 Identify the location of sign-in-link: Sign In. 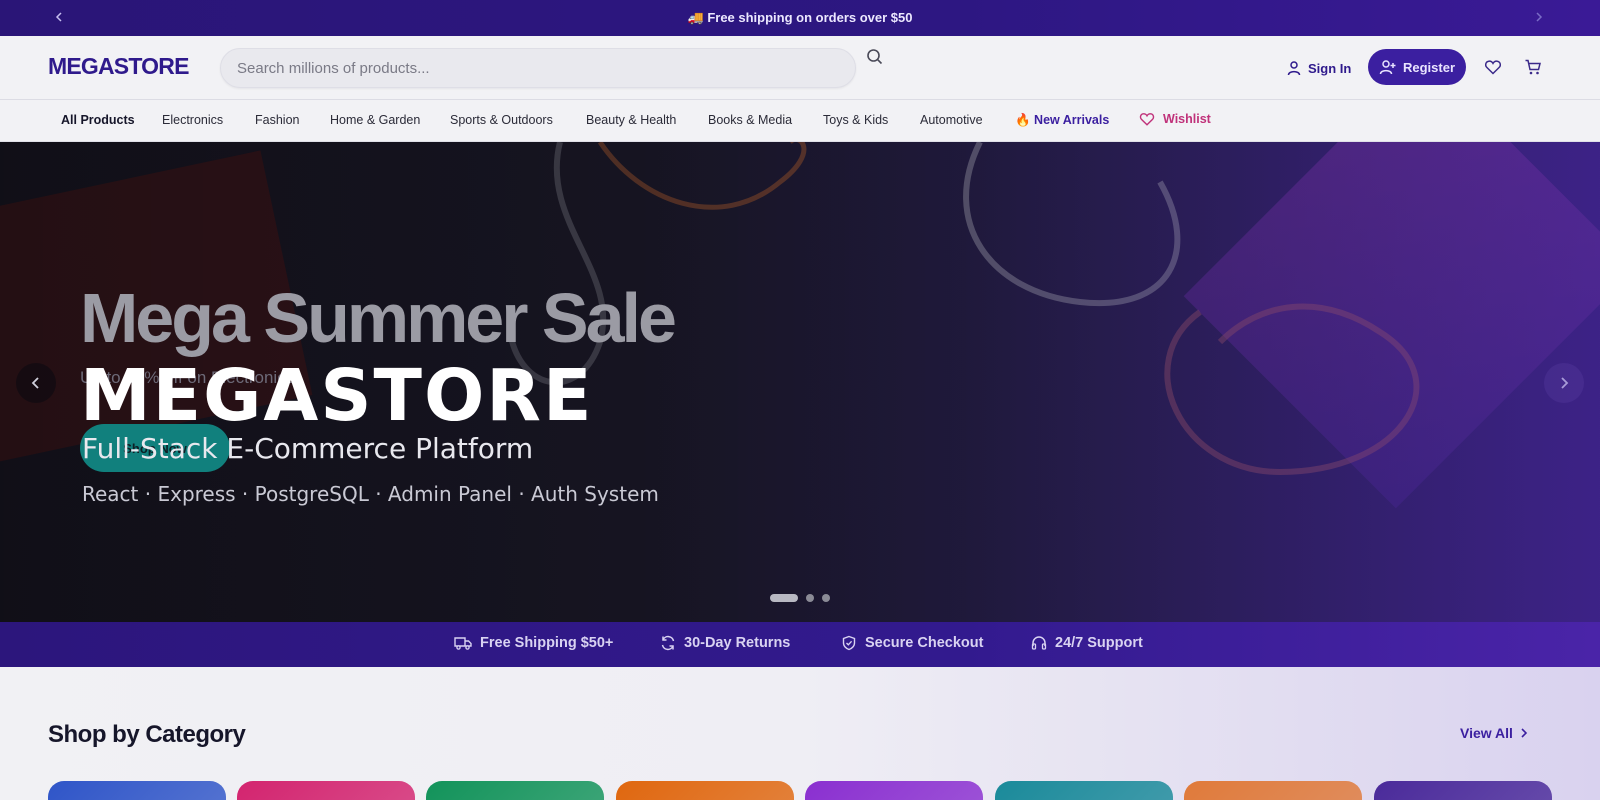
(1318, 68).